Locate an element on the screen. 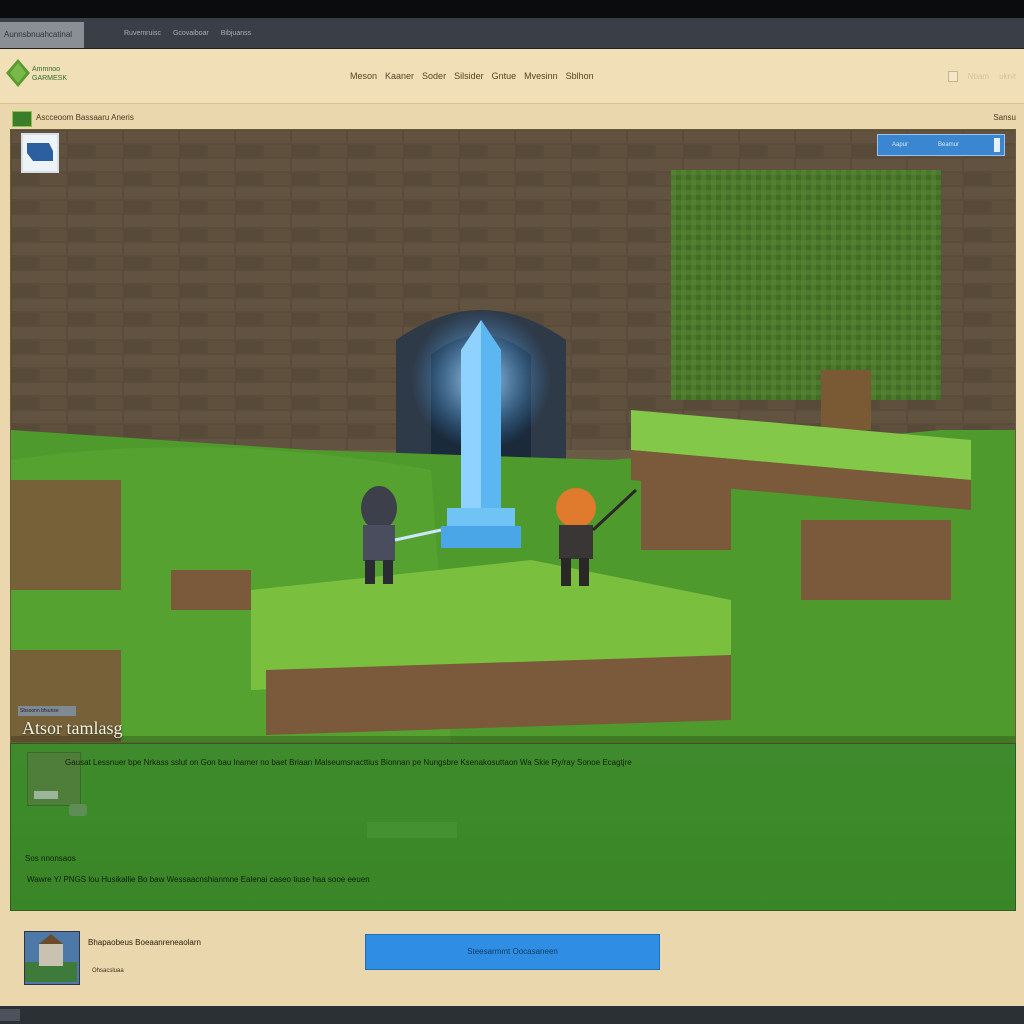 Image resolution: width=1024 pixels, height=1024 pixels. pillar-base is located at coordinates (481, 518).